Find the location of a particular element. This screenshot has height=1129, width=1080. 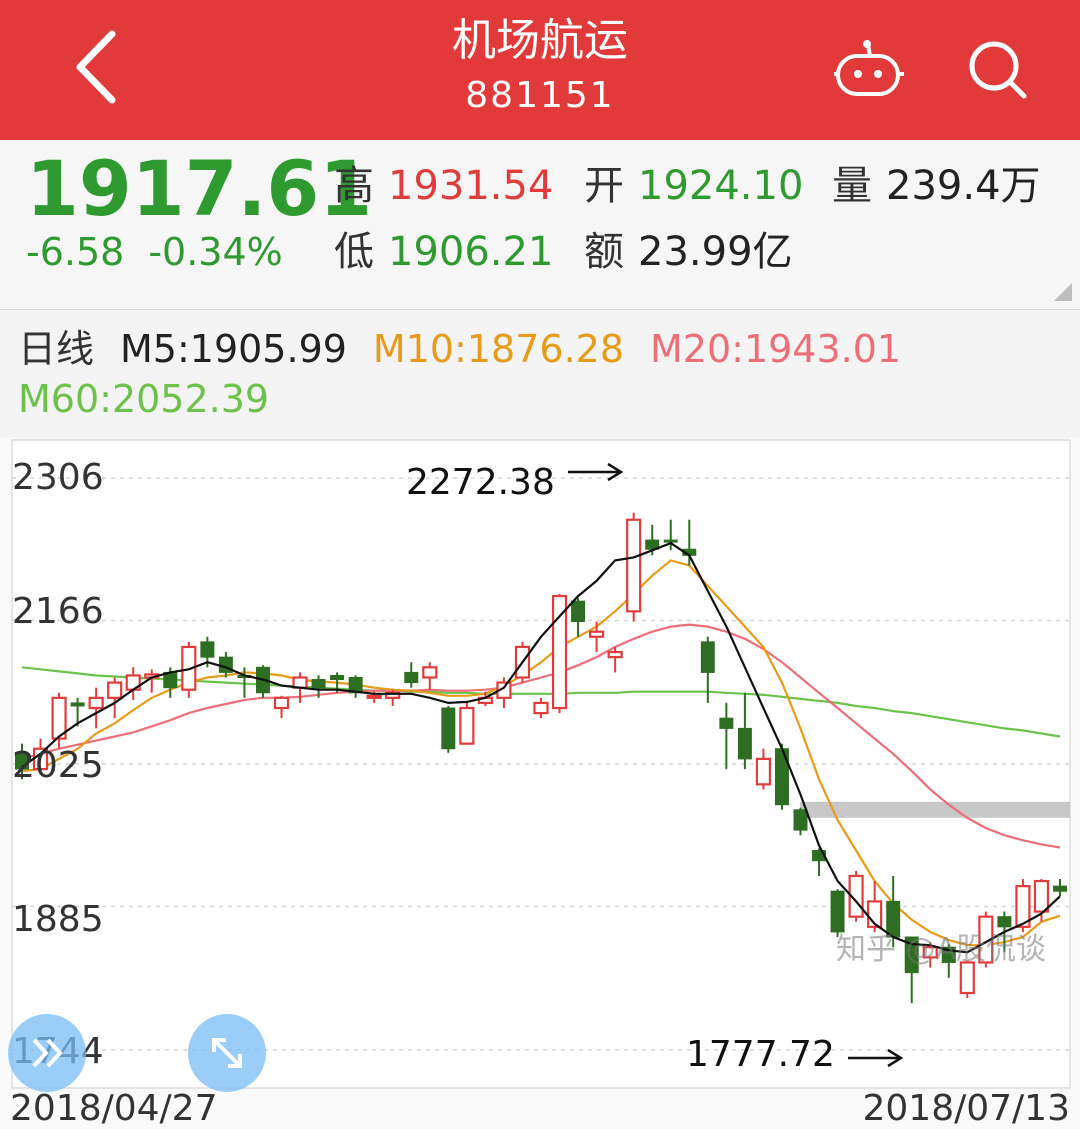

y-tick-label: 1885 is located at coordinates (58, 919).